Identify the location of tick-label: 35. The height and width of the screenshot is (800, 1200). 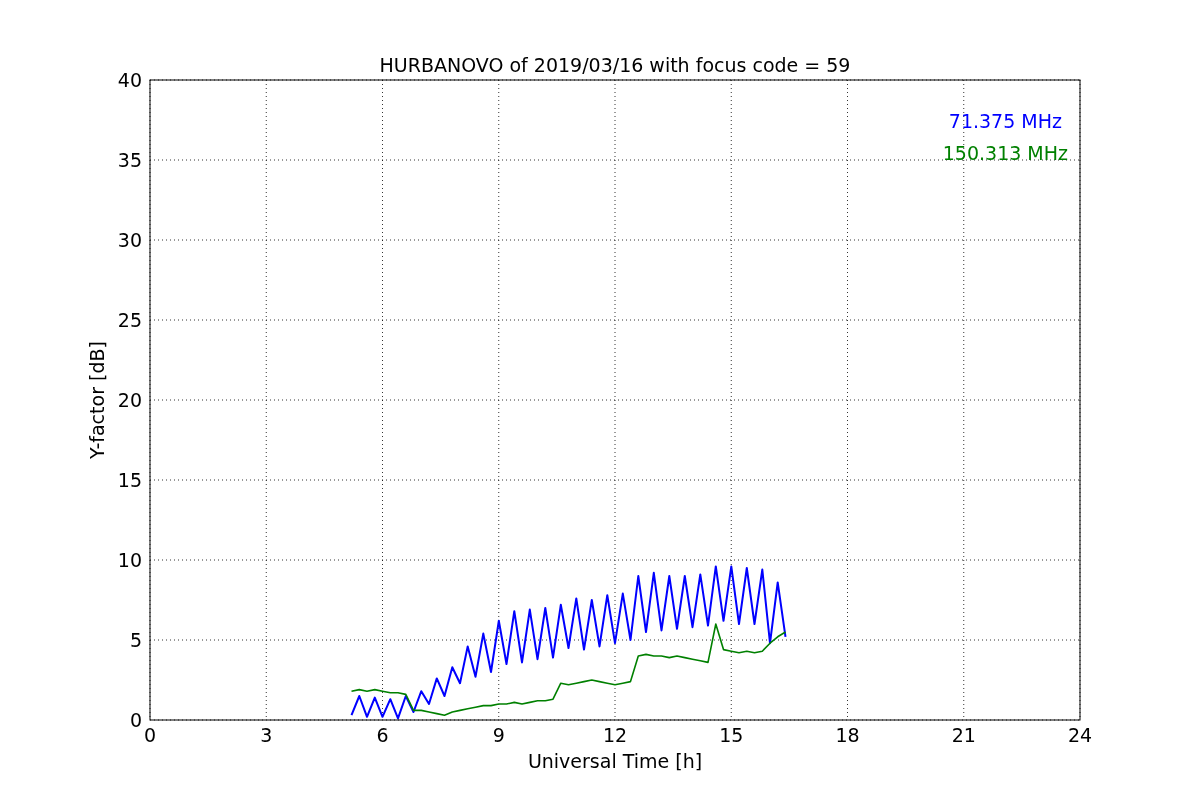
(129, 160).